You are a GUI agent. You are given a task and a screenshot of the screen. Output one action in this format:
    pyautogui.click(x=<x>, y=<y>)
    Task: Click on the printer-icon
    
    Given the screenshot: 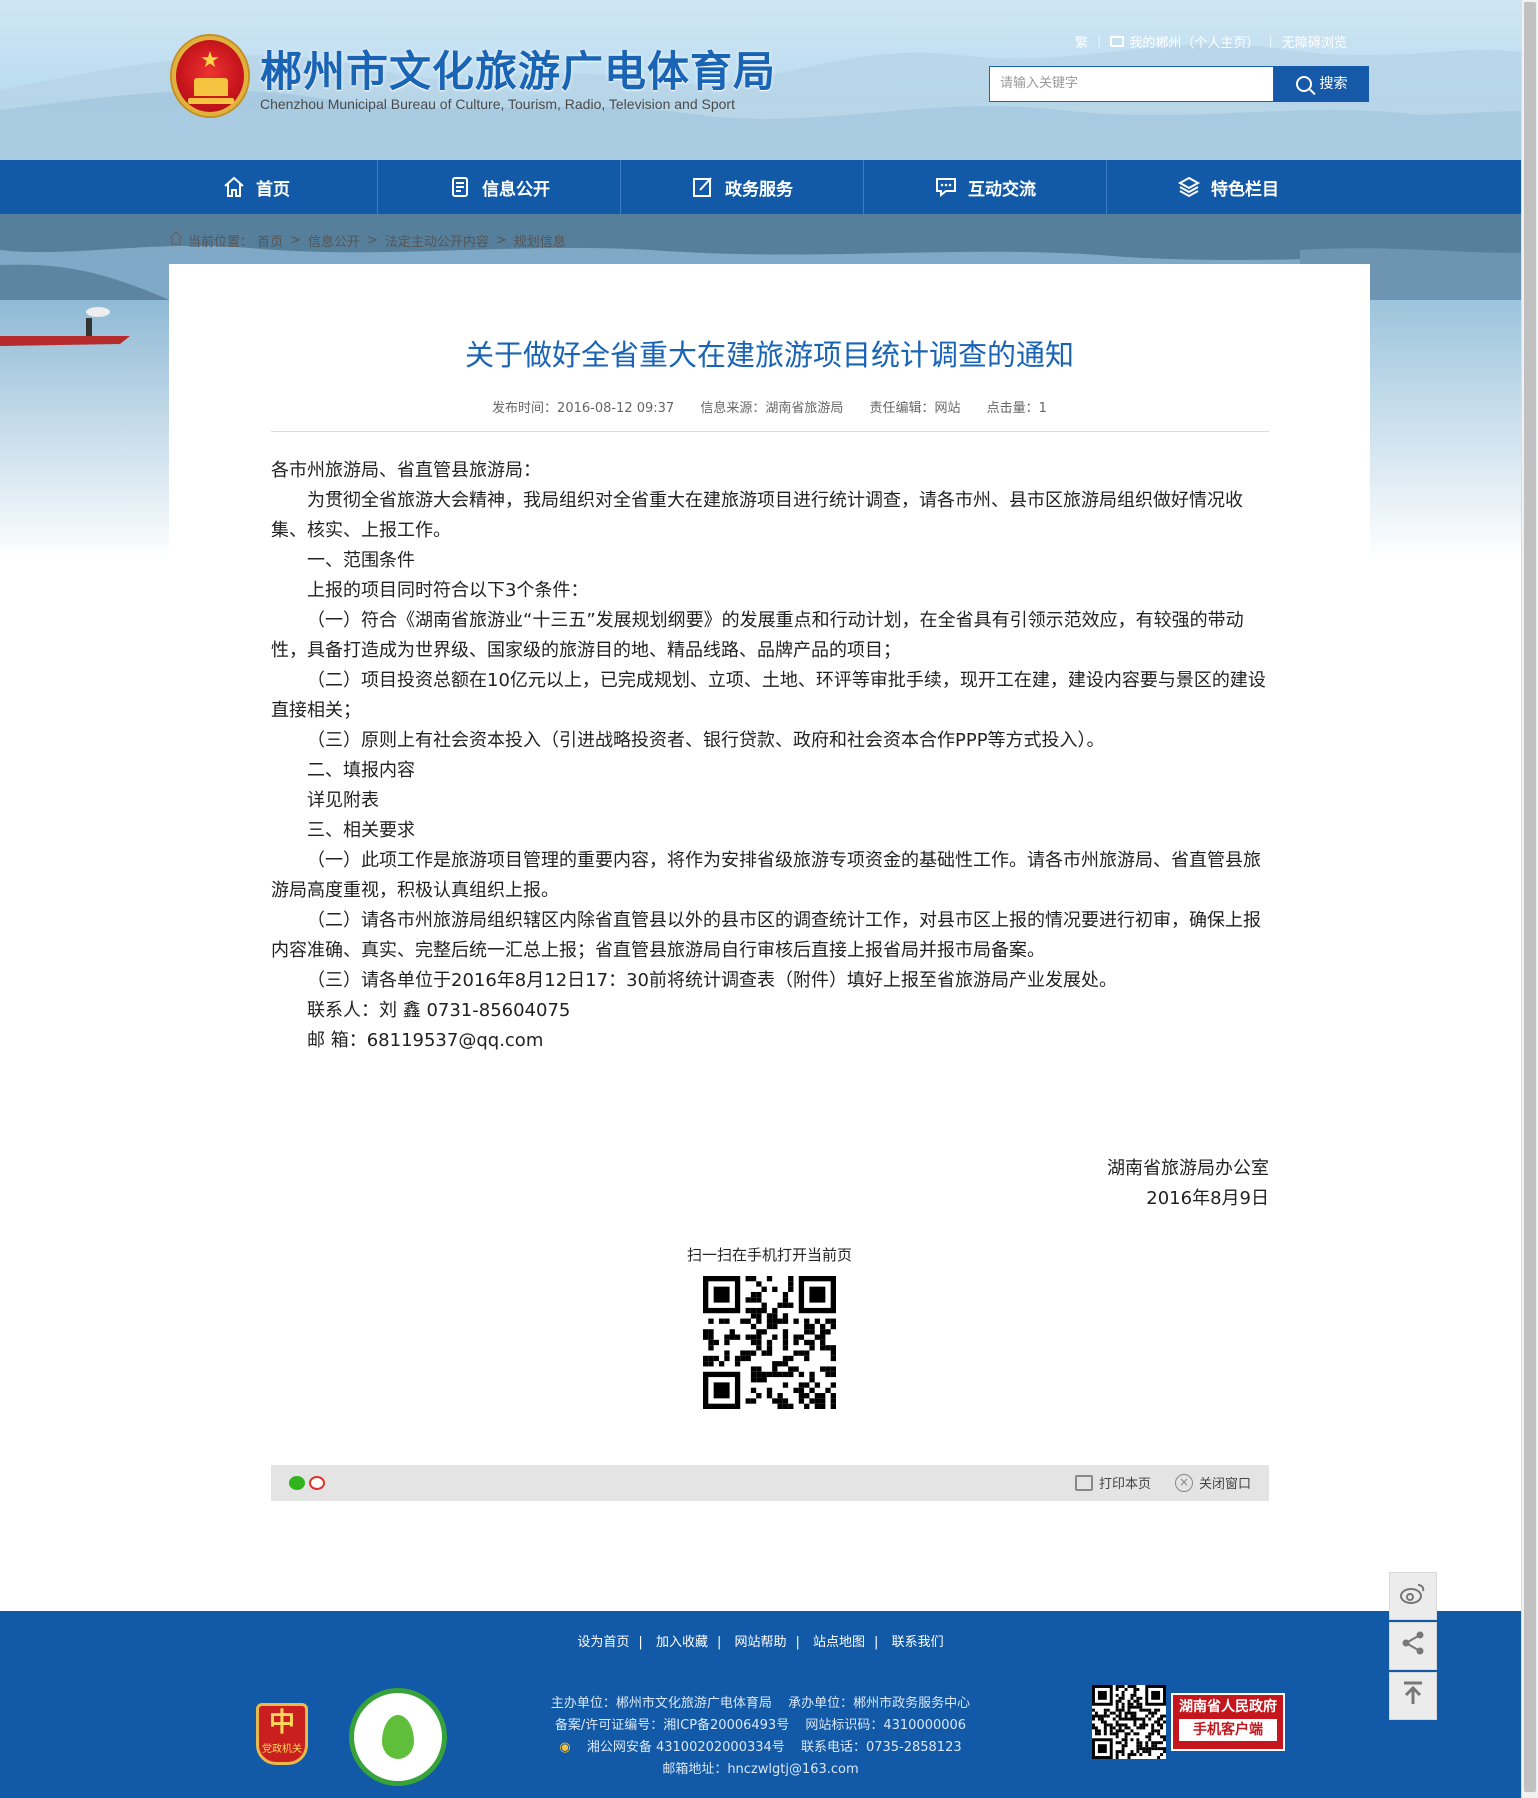 What is the action you would take?
    pyautogui.click(x=1083, y=1482)
    